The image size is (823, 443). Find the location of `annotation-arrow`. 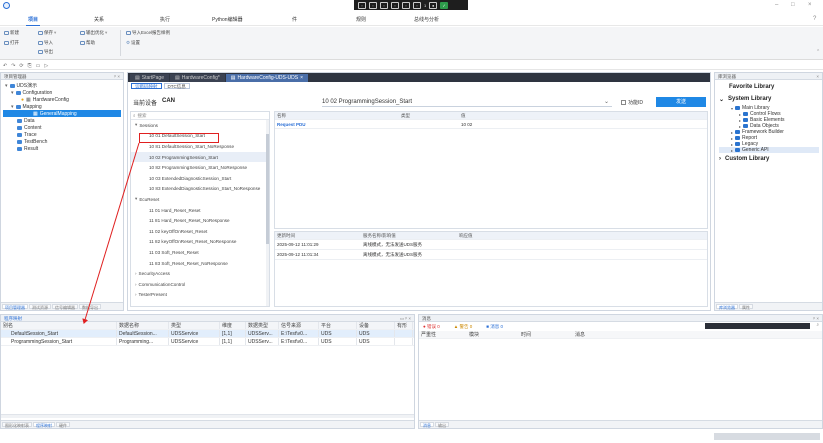

annotation-arrow is located at coordinates (111, 233).